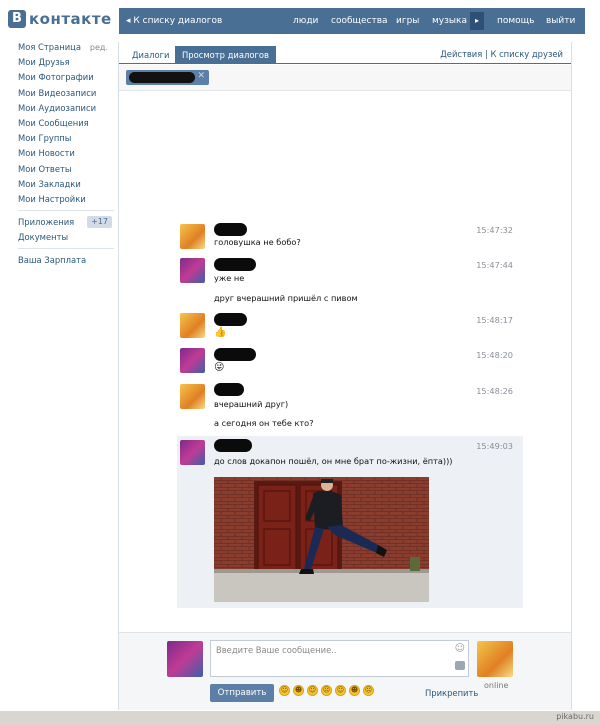 This screenshot has width=600, height=725. I want to click on message-input-placeholder: Введите Ваше сообщение.., so click(276, 650).